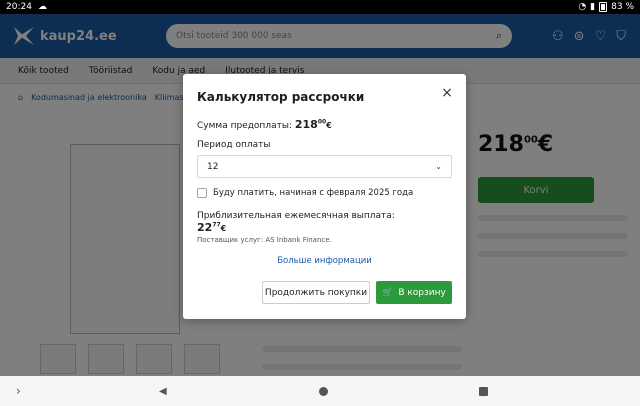 This screenshot has width=640, height=406. Describe the element at coordinates (313, 124) in the screenshot. I see `prepay-amount: 21800€` at that location.